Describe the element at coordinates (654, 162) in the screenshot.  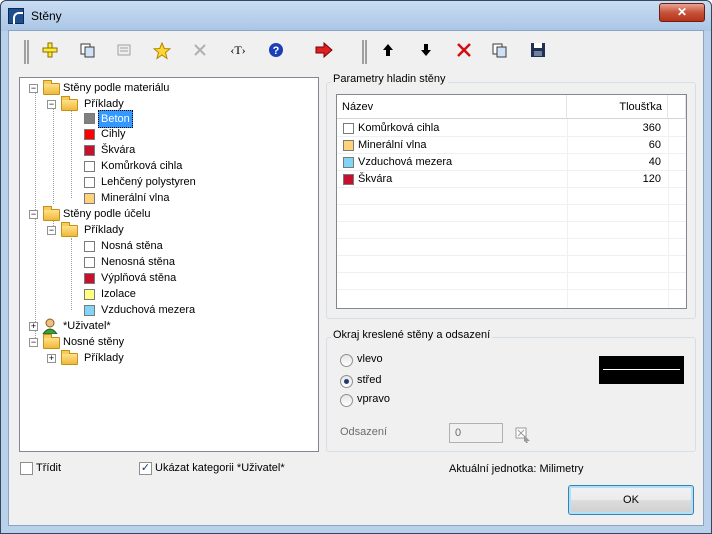
I see `layer-thickness: 40` at that location.